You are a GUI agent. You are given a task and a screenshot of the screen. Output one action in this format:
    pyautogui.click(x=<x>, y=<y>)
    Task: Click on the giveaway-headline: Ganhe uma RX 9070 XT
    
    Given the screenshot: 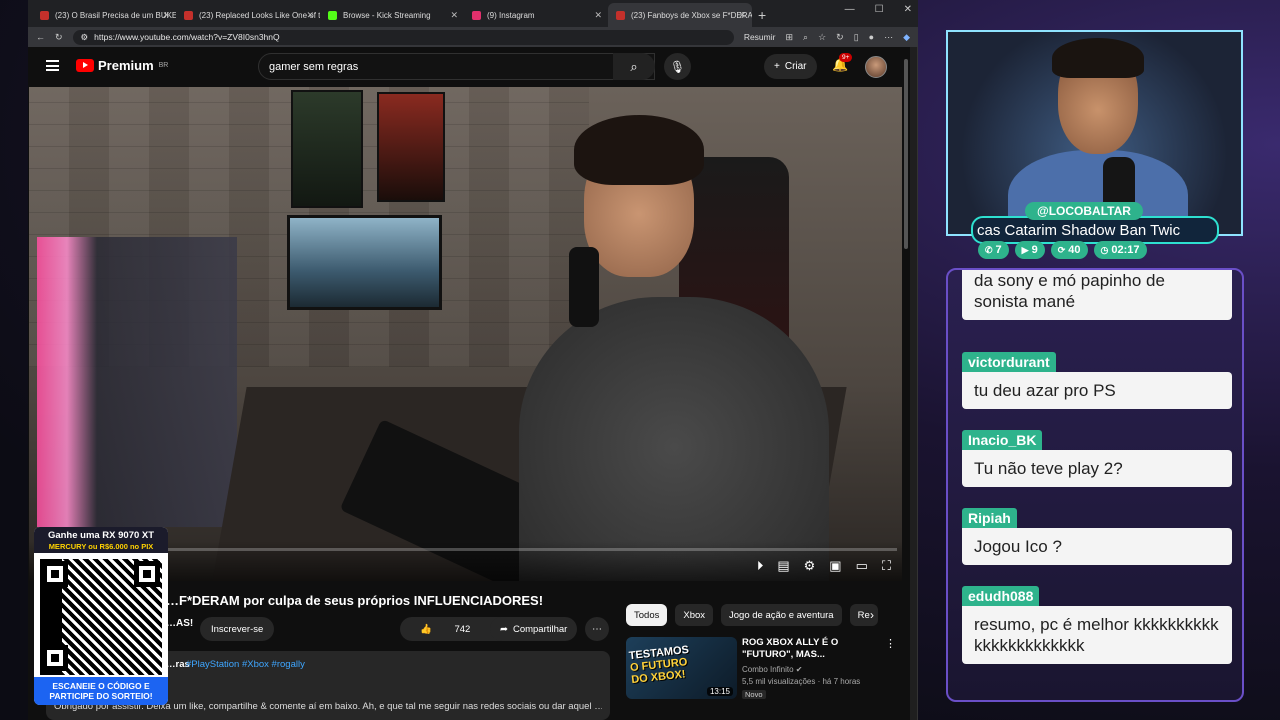 What is the action you would take?
    pyautogui.click(x=101, y=535)
    